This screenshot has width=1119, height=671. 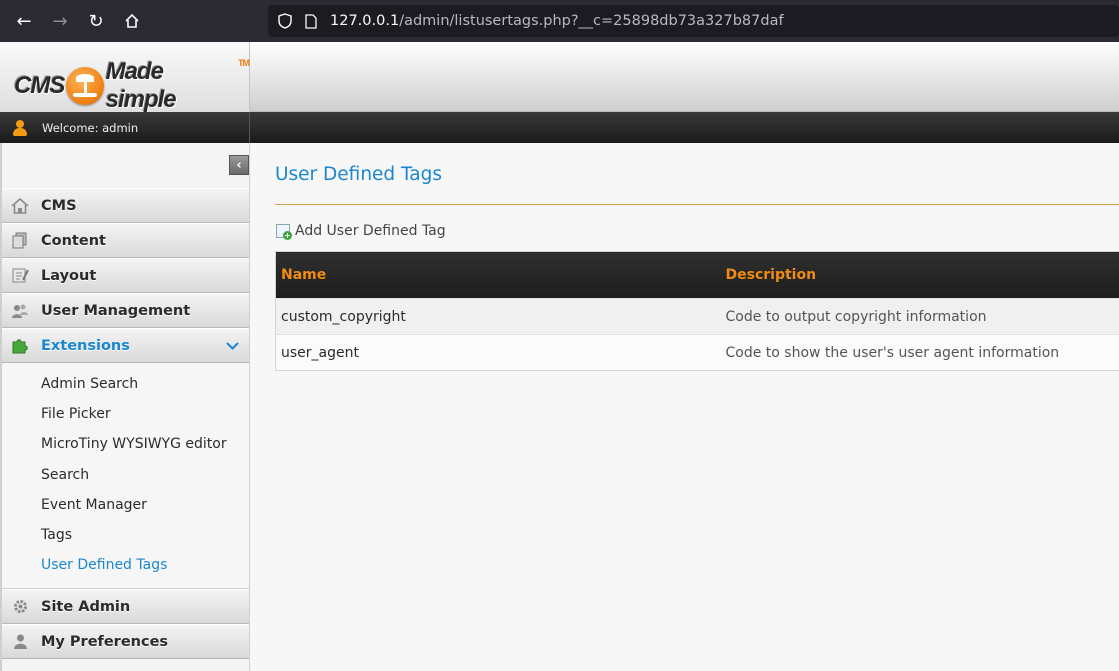 I want to click on collapse-sidebar-button: ‹, so click(x=239, y=165).